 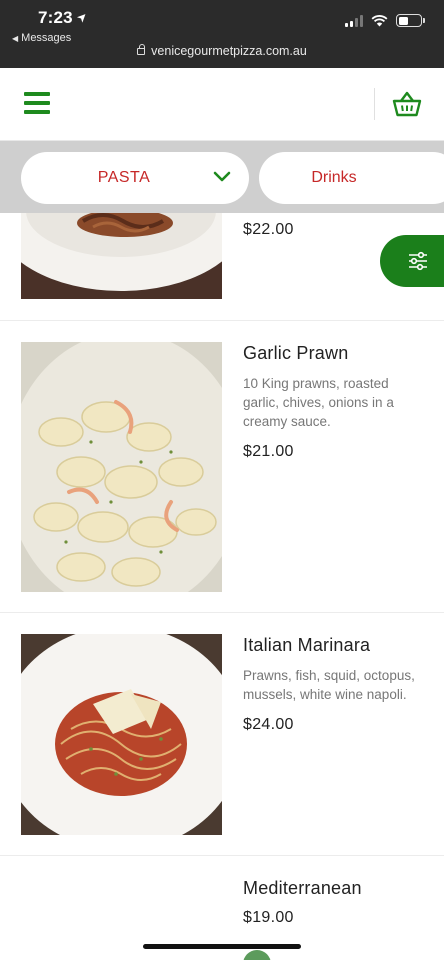 I want to click on battery-icon, so click(x=410, y=20).